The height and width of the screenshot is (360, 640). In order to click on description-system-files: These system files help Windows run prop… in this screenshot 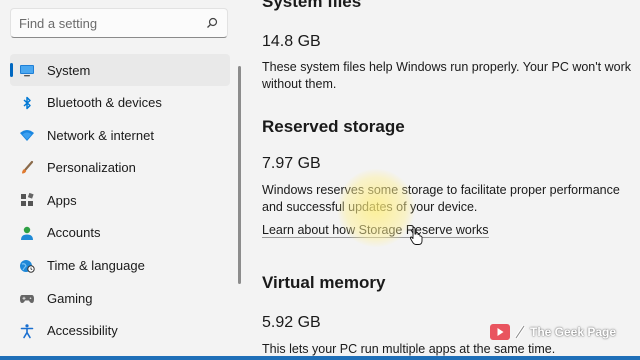, I will do `click(446, 75)`.